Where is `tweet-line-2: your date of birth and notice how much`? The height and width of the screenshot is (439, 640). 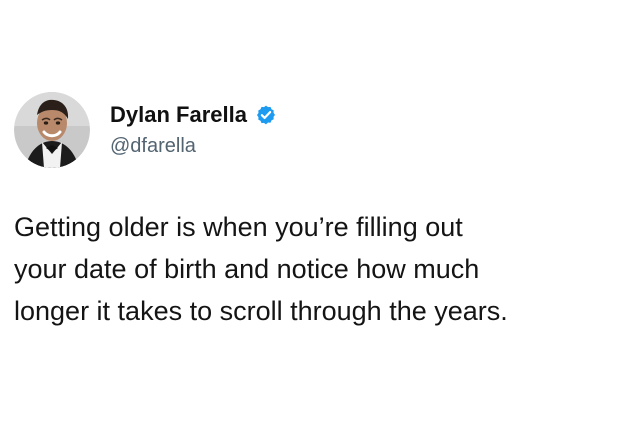 tweet-line-2: your date of birth and notice how much is located at coordinates (247, 269).